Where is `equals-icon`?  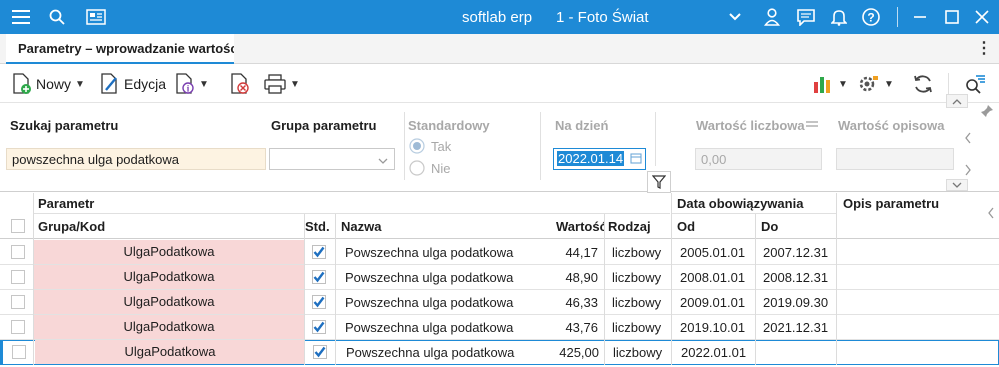
equals-icon is located at coordinates (812, 125).